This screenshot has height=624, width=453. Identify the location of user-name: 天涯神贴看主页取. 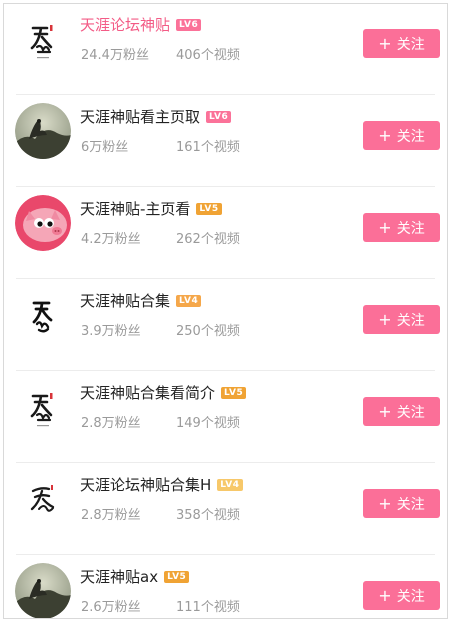
(140, 116).